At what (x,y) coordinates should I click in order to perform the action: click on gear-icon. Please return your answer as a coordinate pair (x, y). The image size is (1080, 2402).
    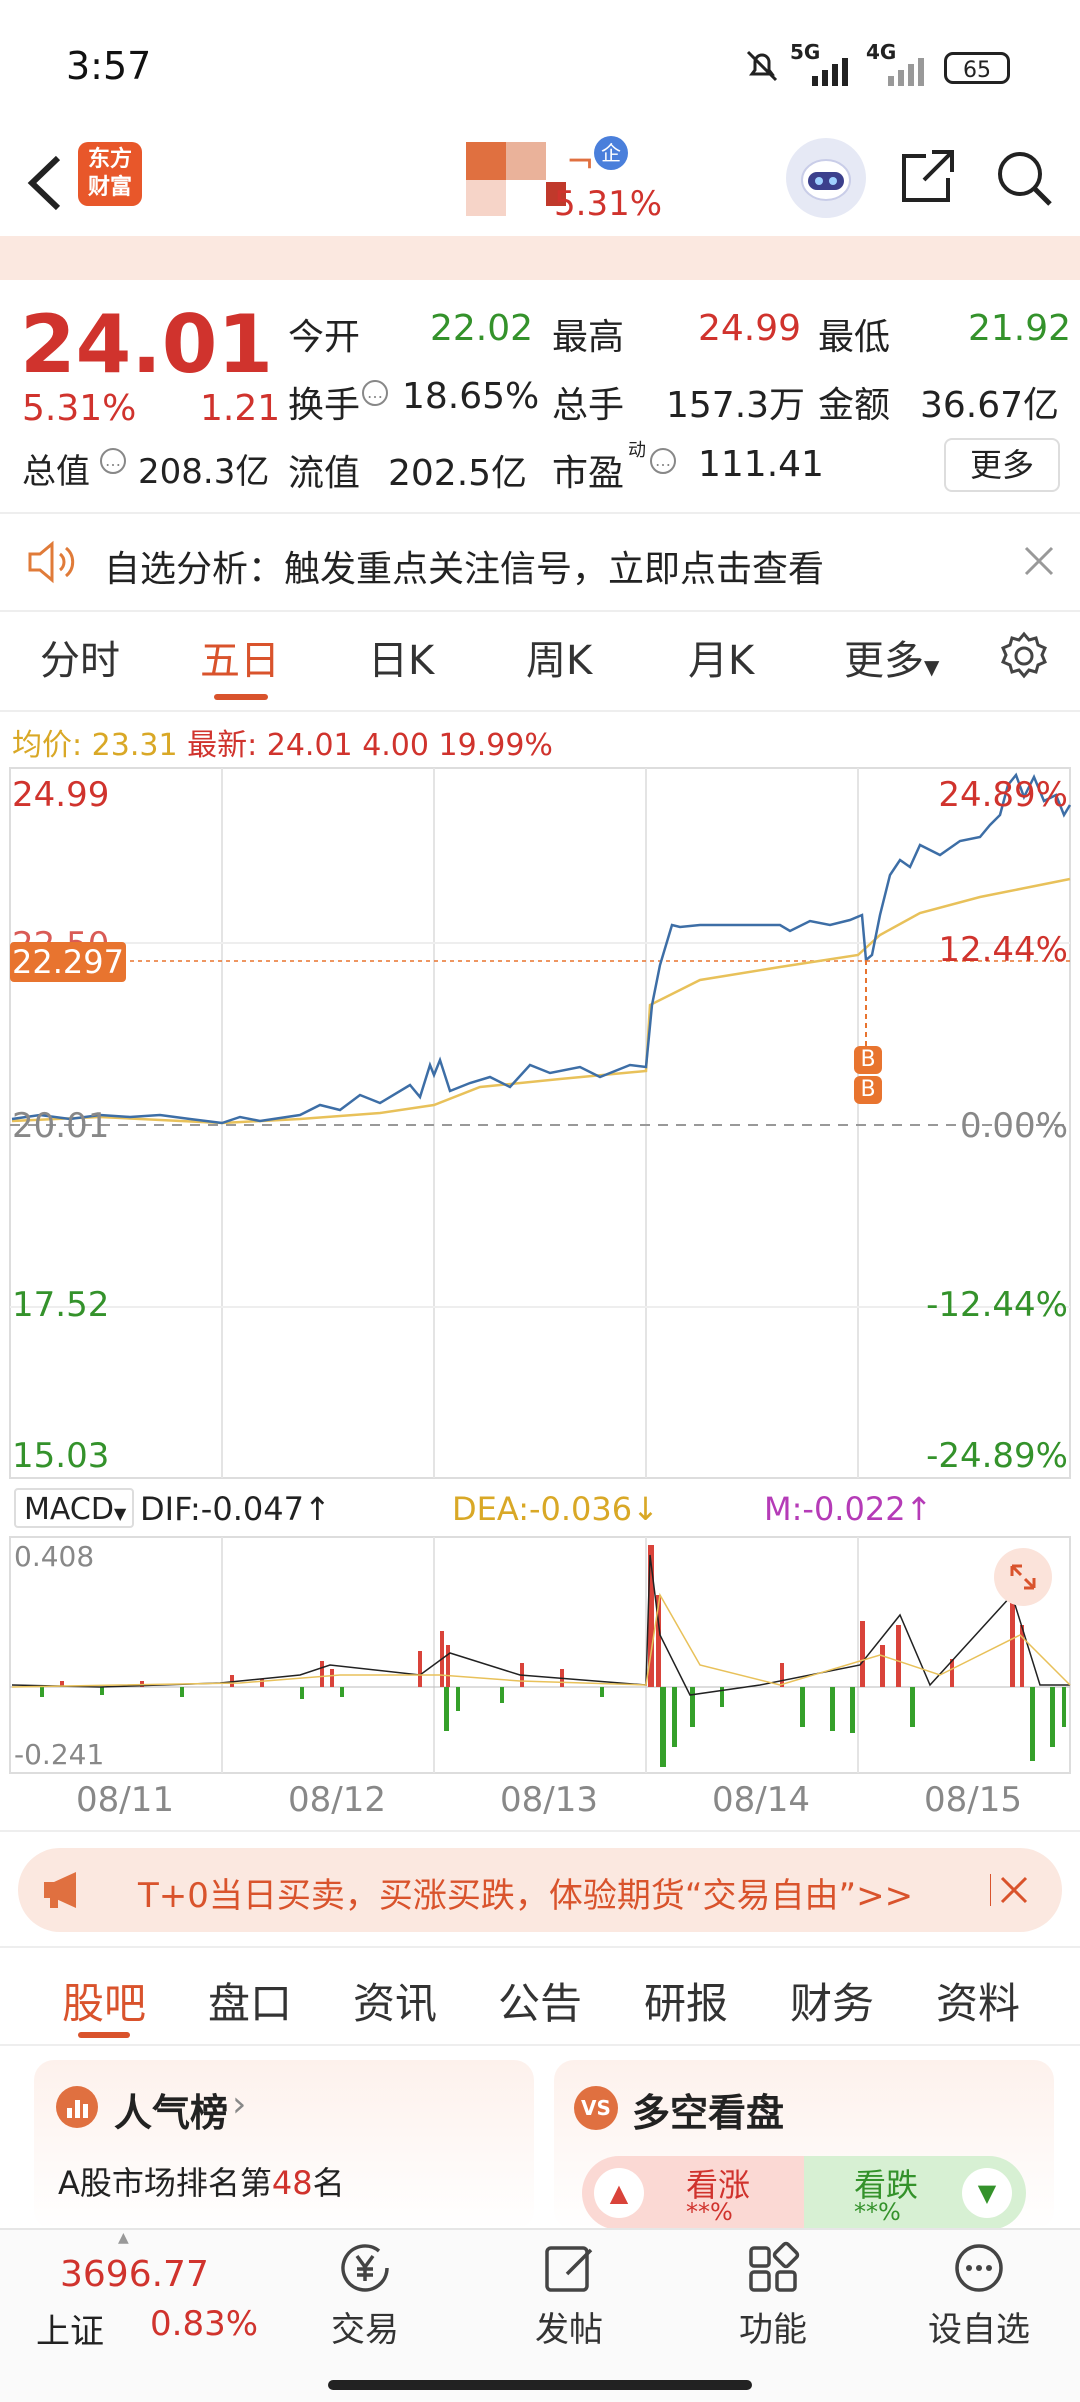
    Looking at the image, I should click on (1024, 658).